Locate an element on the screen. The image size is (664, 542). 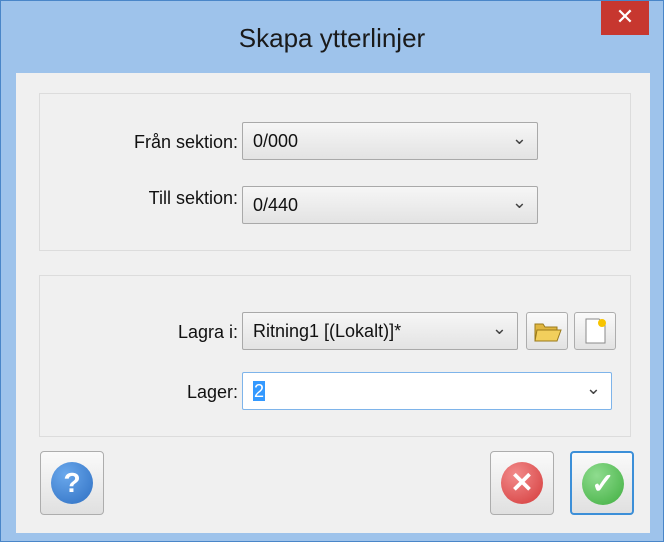
layer-field: 2 is located at coordinates (259, 391).